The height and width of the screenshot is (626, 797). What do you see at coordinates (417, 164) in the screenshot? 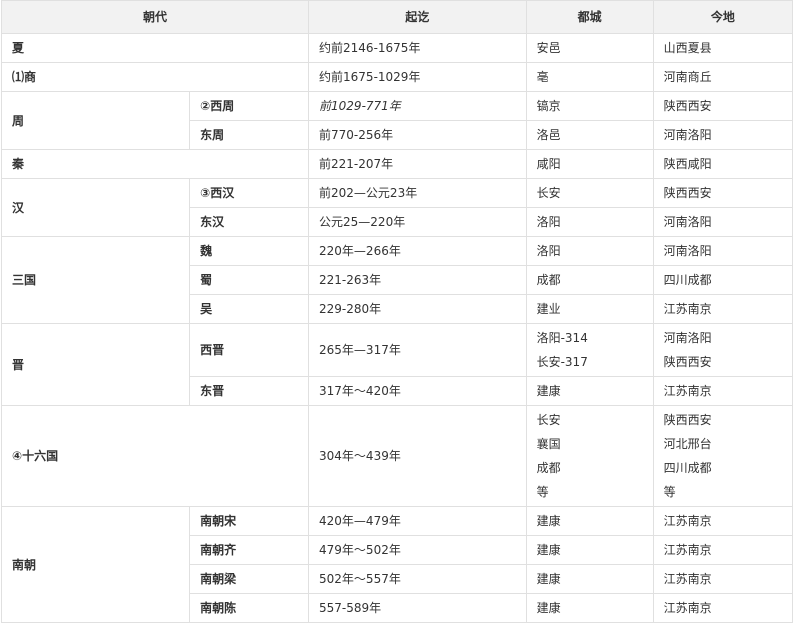
I see `period-cell: 前221-207年` at bounding box center [417, 164].